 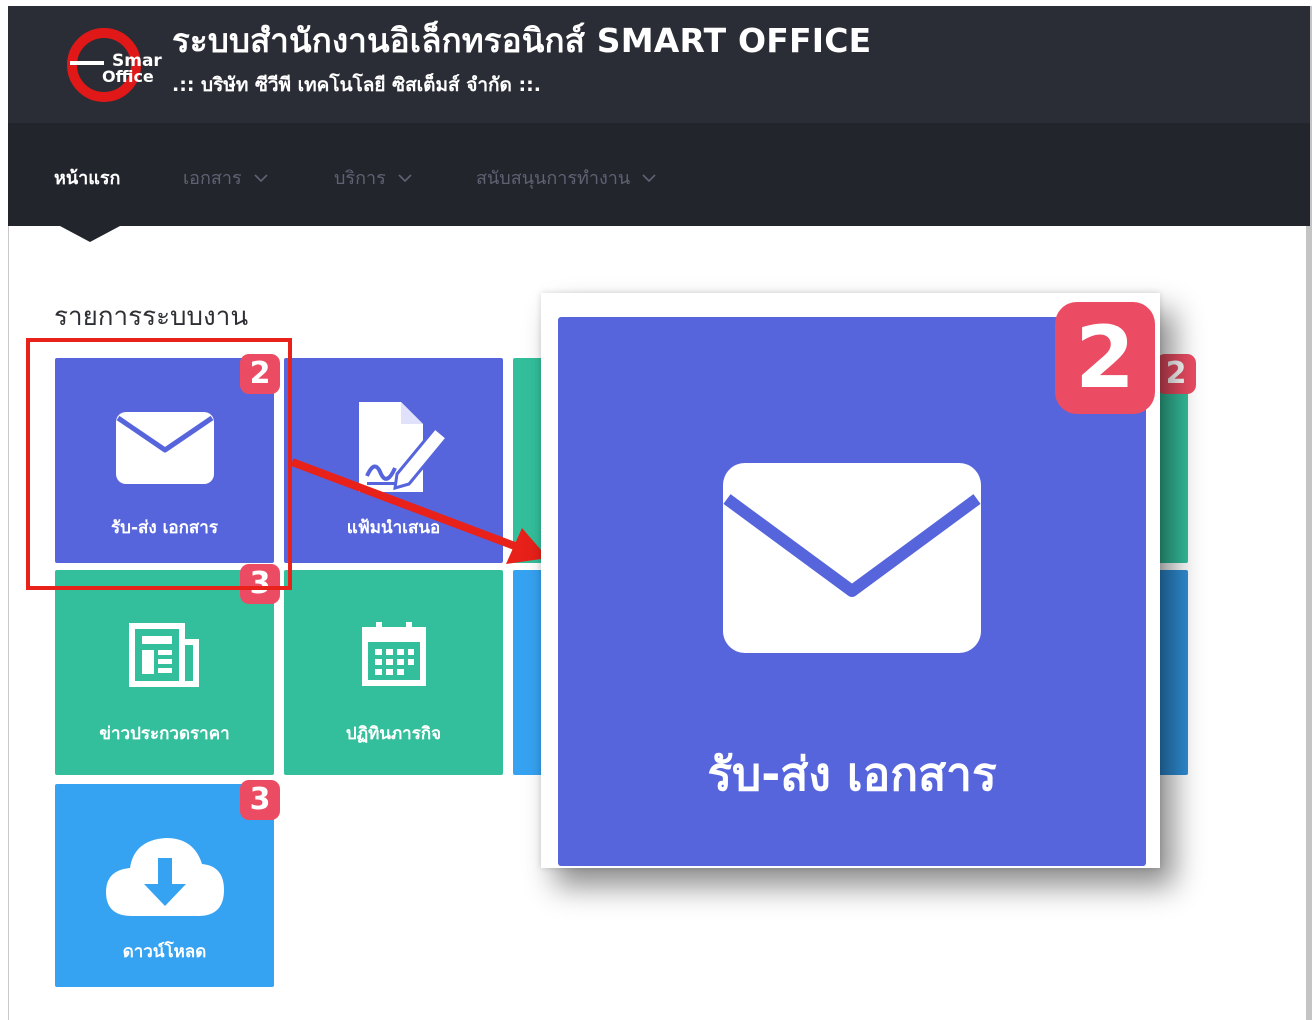 What do you see at coordinates (393, 654) in the screenshot?
I see `calendar-icon` at bounding box center [393, 654].